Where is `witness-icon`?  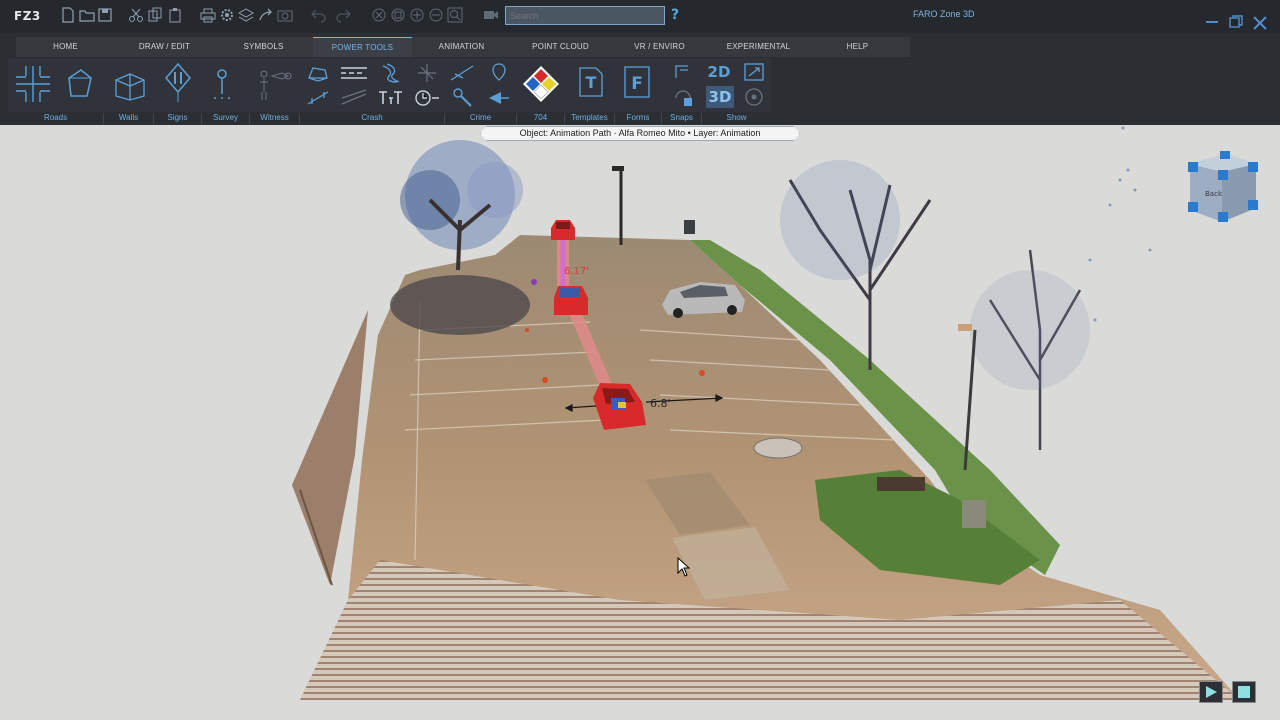 witness-icon is located at coordinates (274, 84).